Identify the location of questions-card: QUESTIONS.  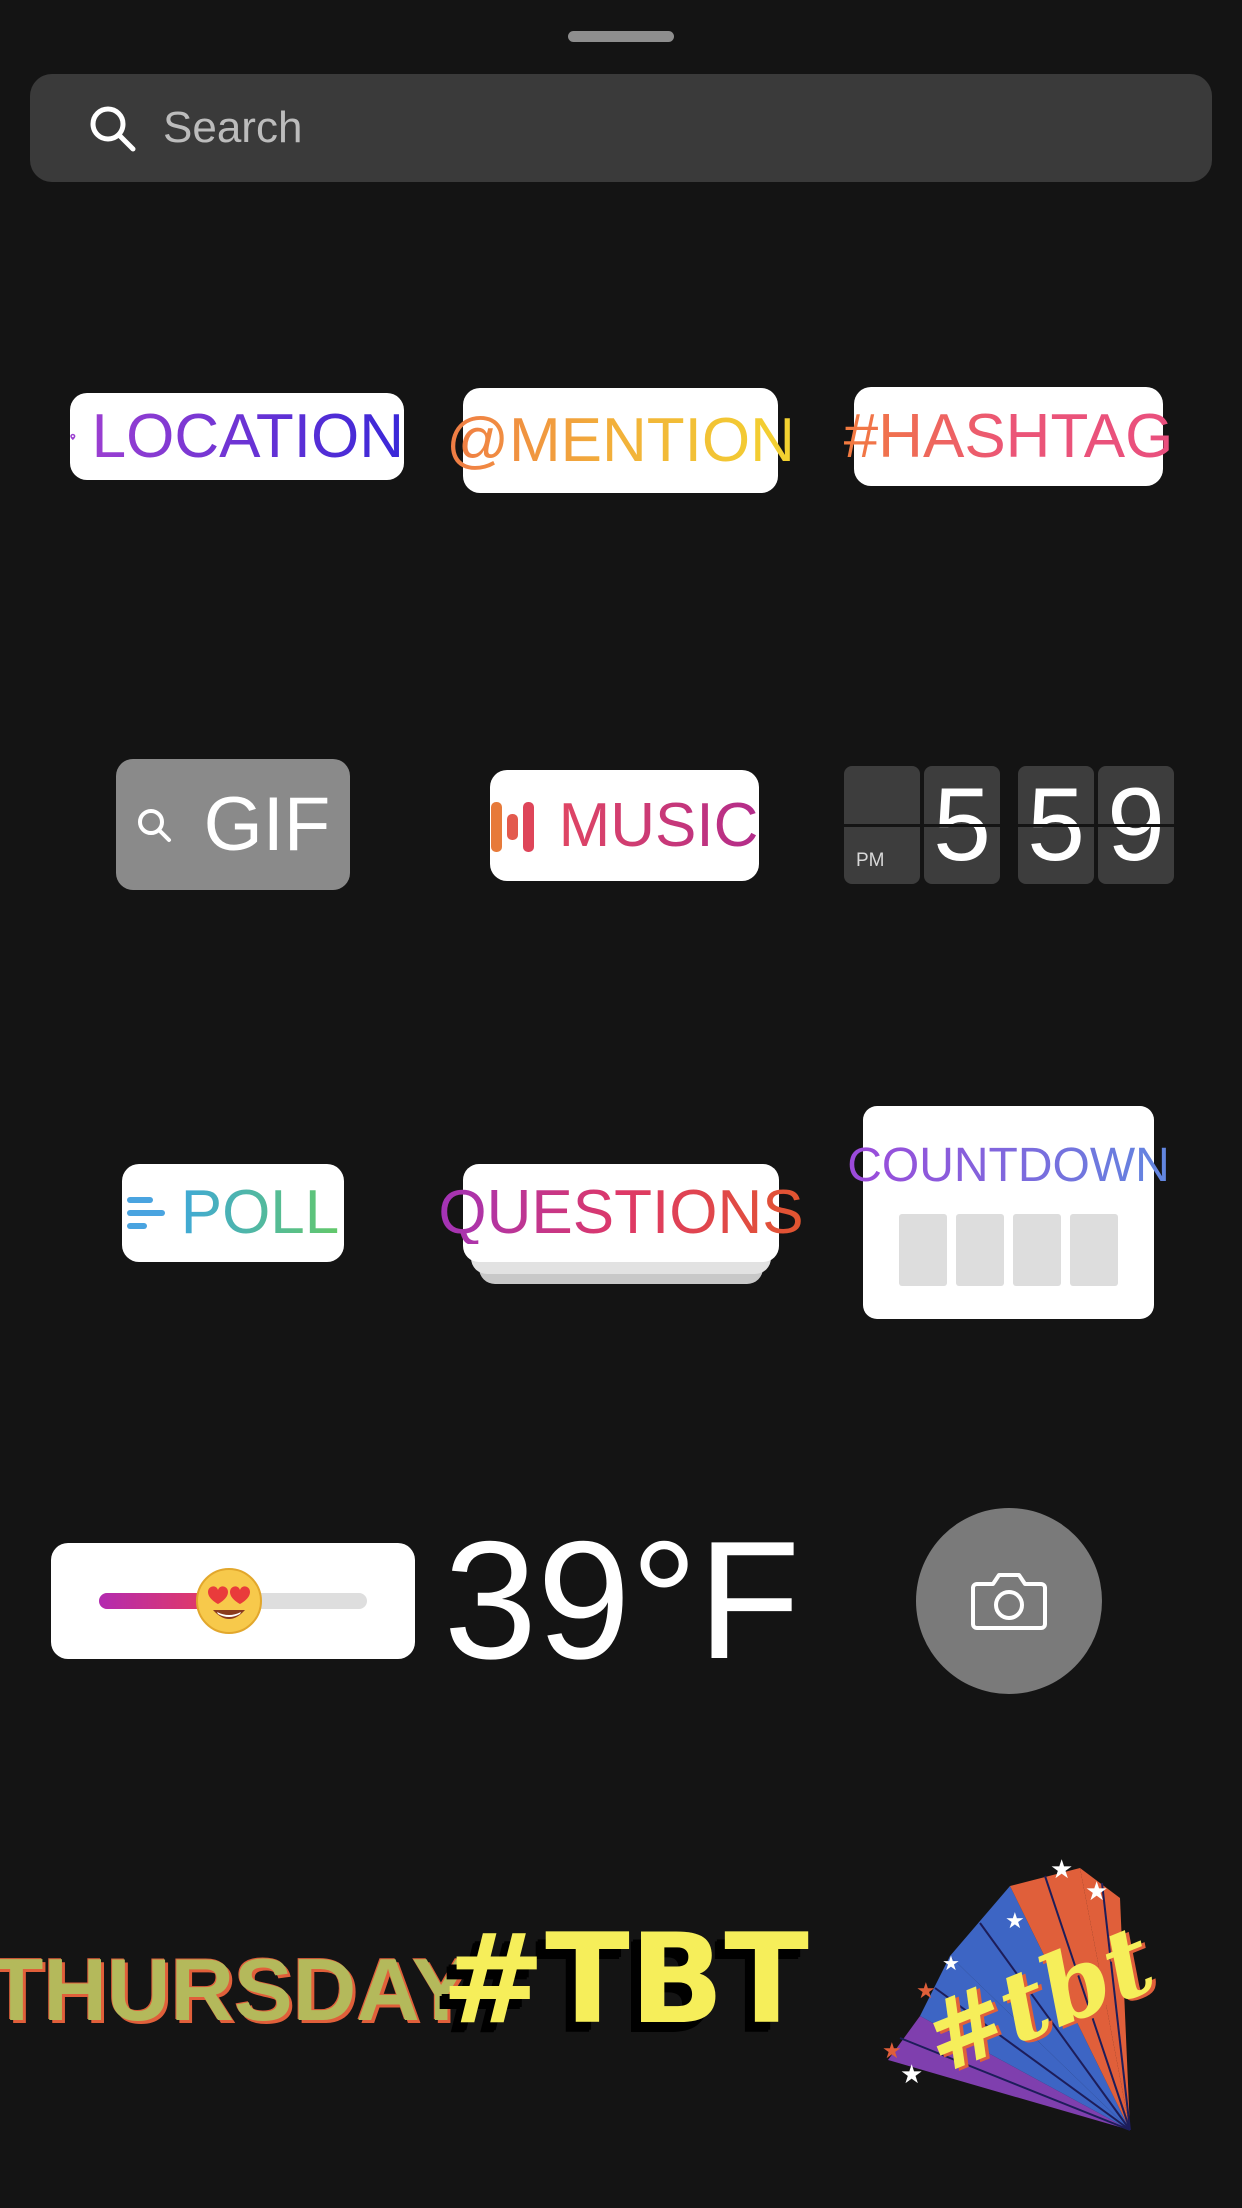
(621, 1213).